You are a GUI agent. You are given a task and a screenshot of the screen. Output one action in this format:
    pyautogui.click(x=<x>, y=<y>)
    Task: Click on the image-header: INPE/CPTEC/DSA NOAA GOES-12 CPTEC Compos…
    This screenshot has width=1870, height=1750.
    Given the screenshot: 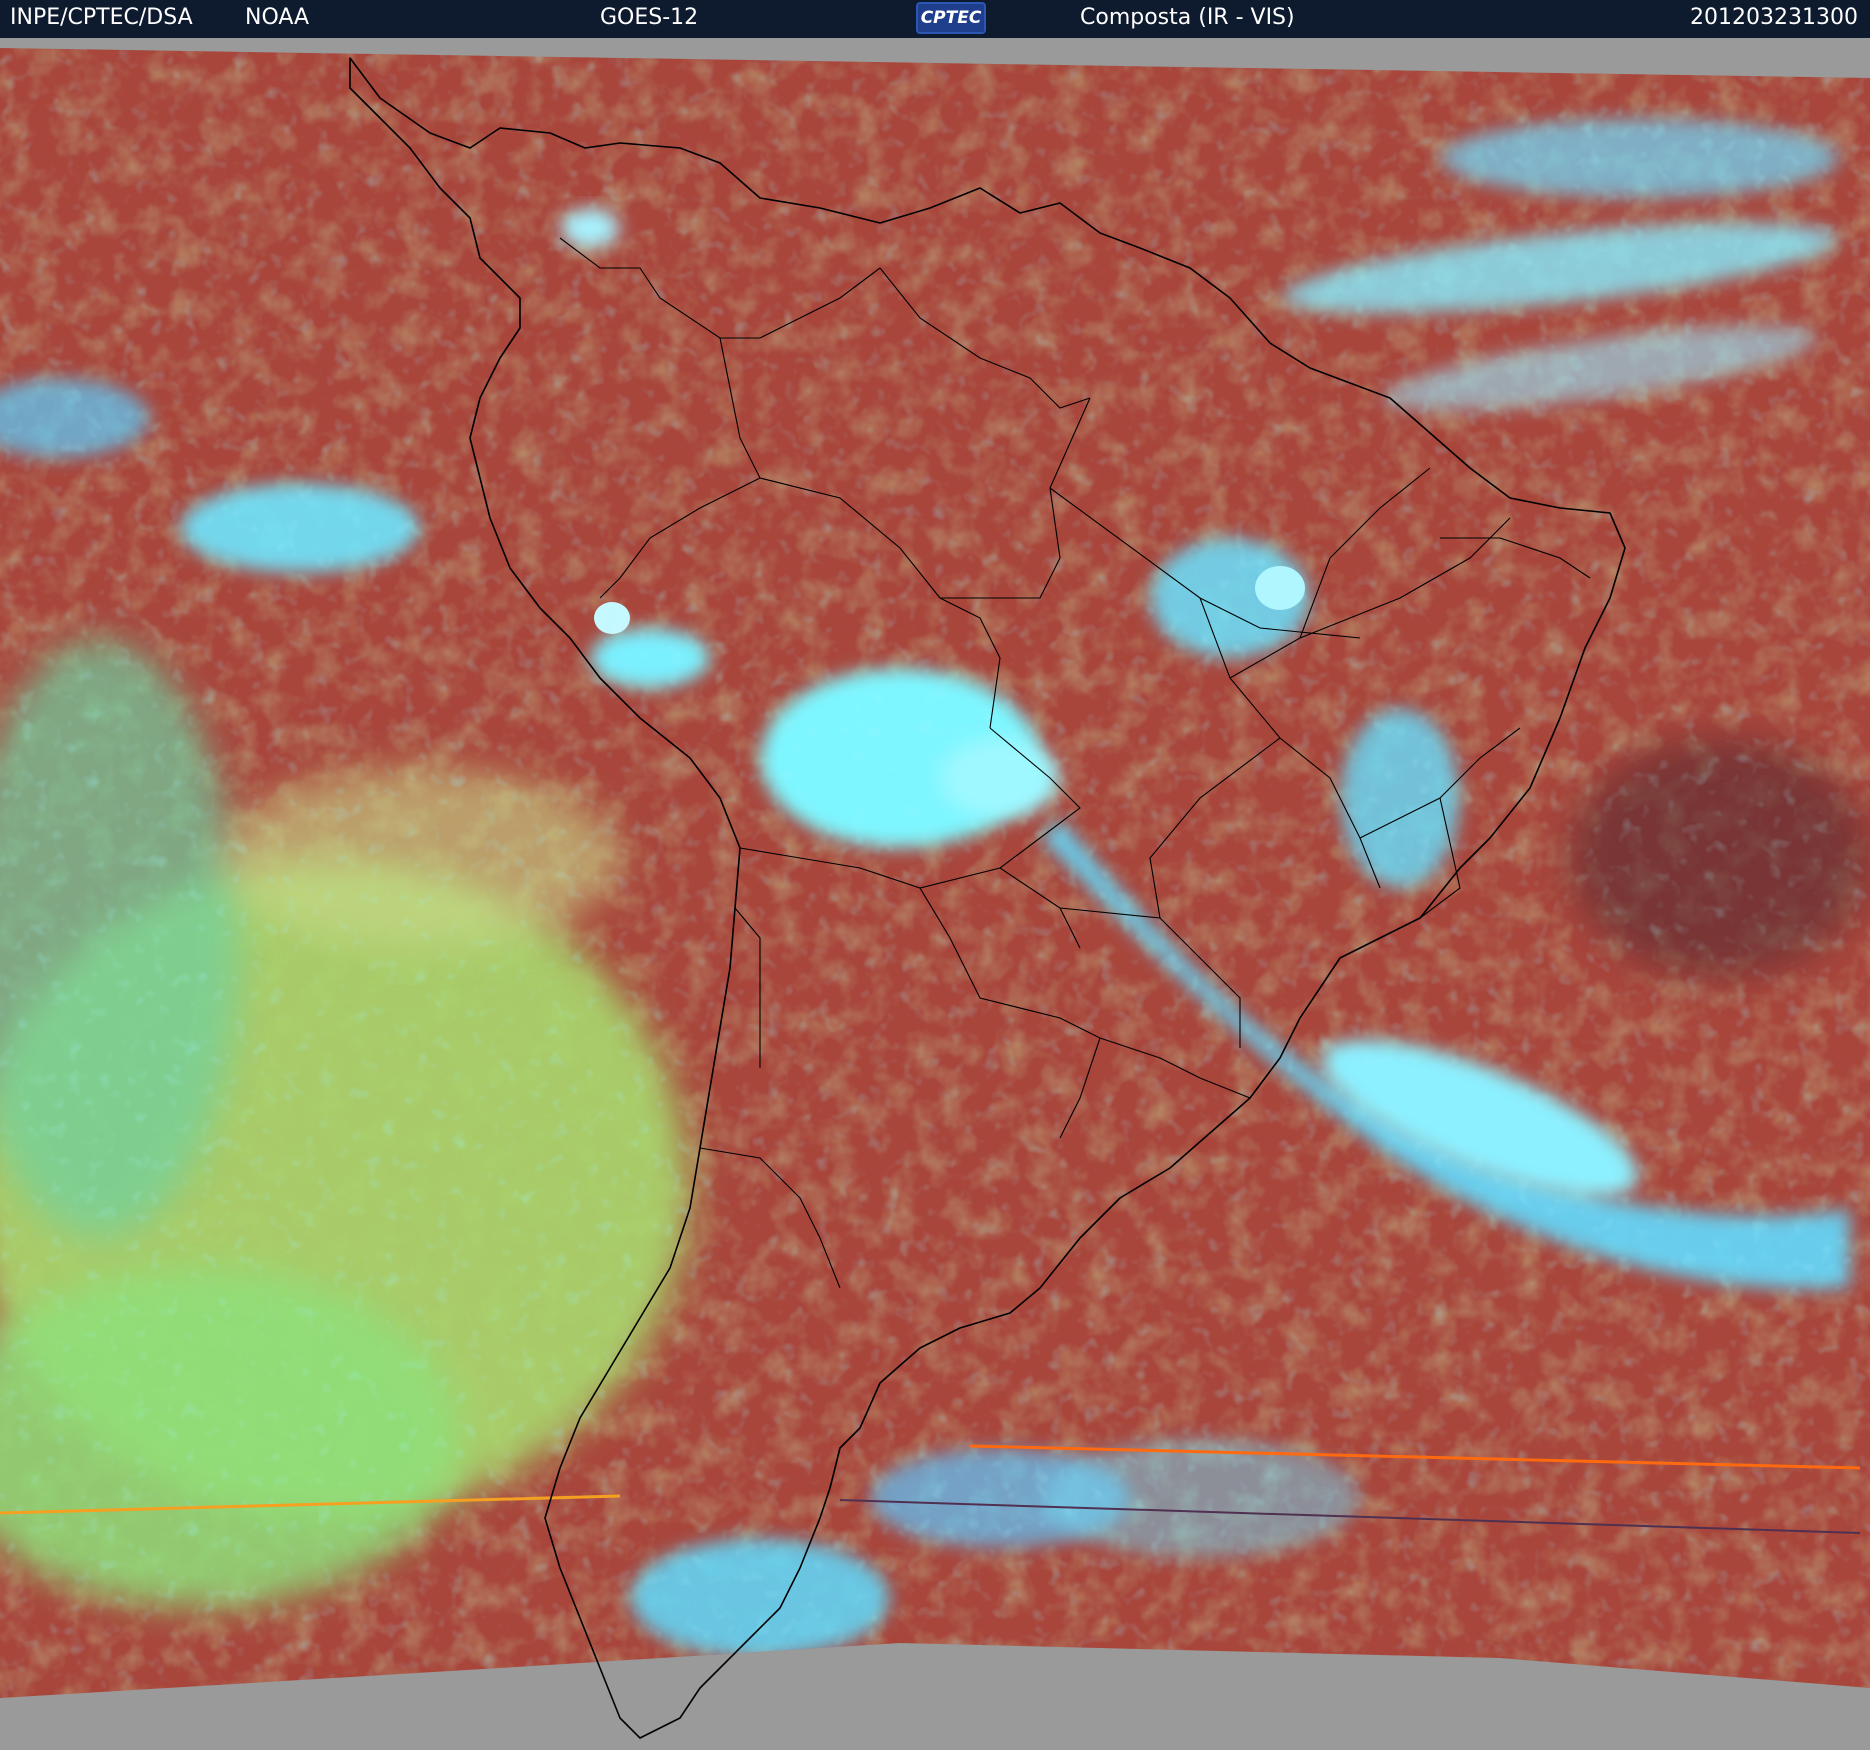 What is the action you would take?
    pyautogui.click(x=935, y=19)
    